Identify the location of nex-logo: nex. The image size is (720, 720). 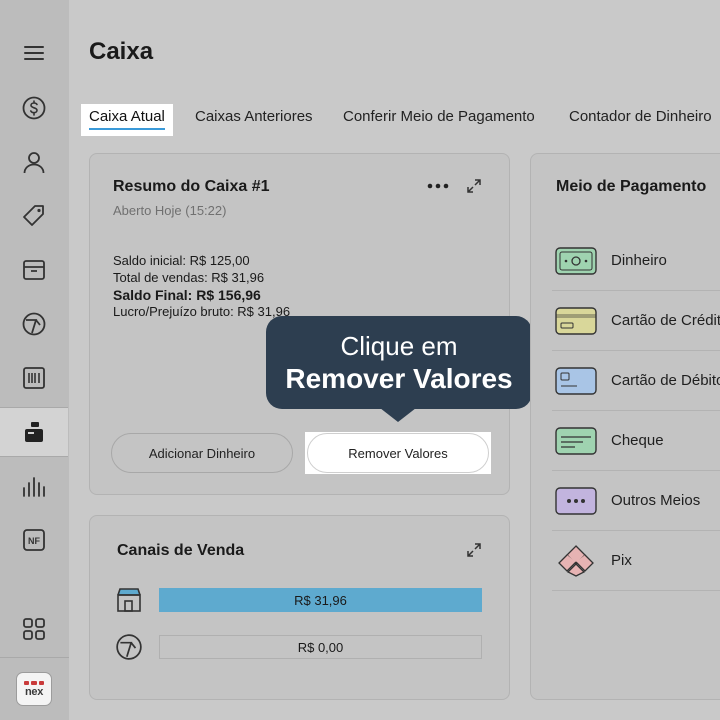
(34, 689).